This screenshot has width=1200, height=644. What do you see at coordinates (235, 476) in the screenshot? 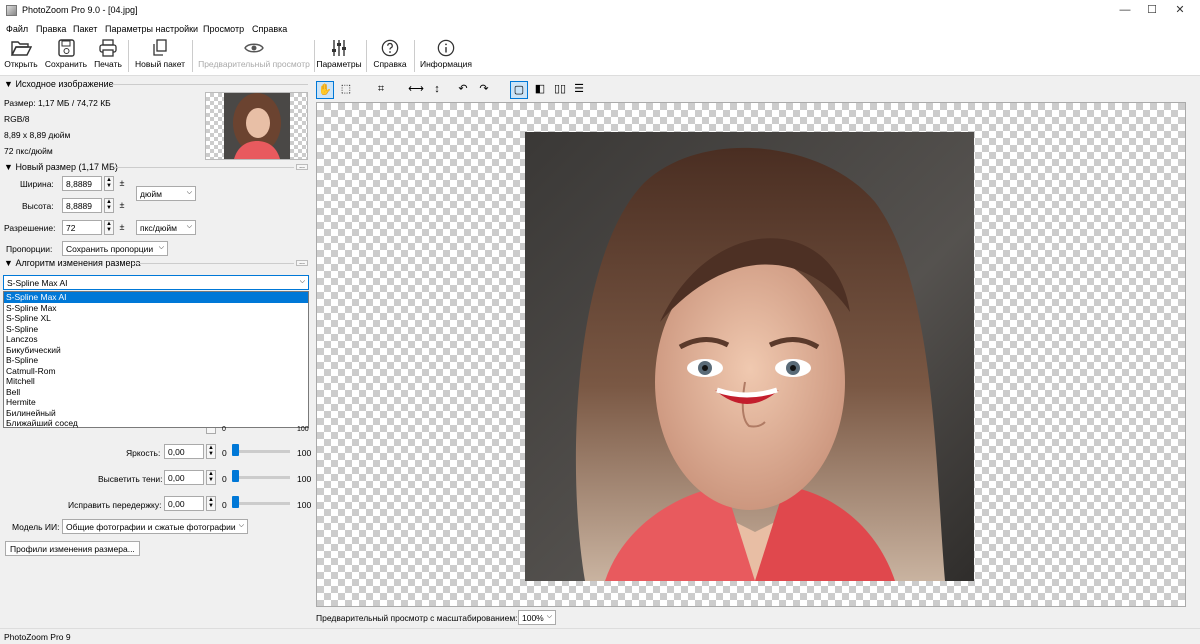
I see `shadows-slider-thumb` at bounding box center [235, 476].